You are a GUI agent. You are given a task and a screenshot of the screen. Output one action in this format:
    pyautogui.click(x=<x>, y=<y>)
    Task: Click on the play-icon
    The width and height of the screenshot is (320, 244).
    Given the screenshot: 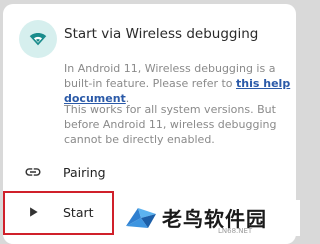 What is the action you would take?
    pyautogui.click(x=33, y=212)
    